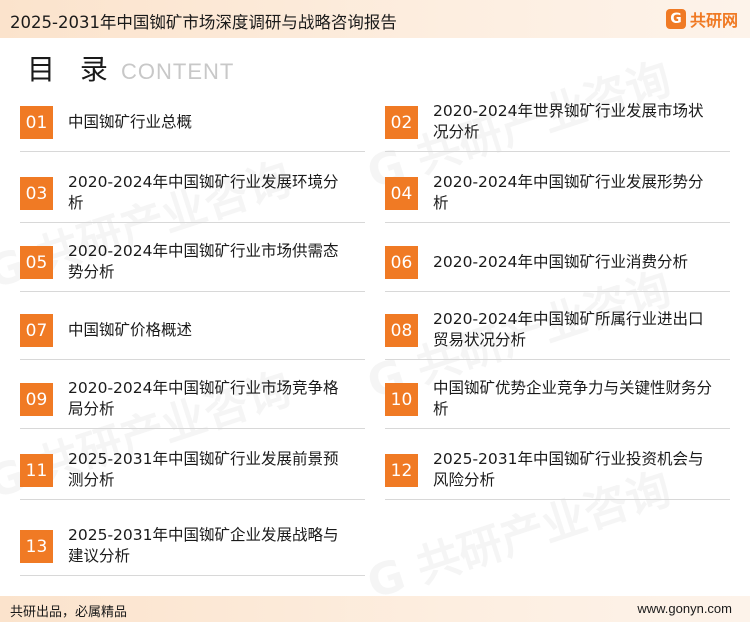 This screenshot has height=622, width=750. What do you see at coordinates (675, 19) in the screenshot?
I see `logo-mark-icon: G` at bounding box center [675, 19].